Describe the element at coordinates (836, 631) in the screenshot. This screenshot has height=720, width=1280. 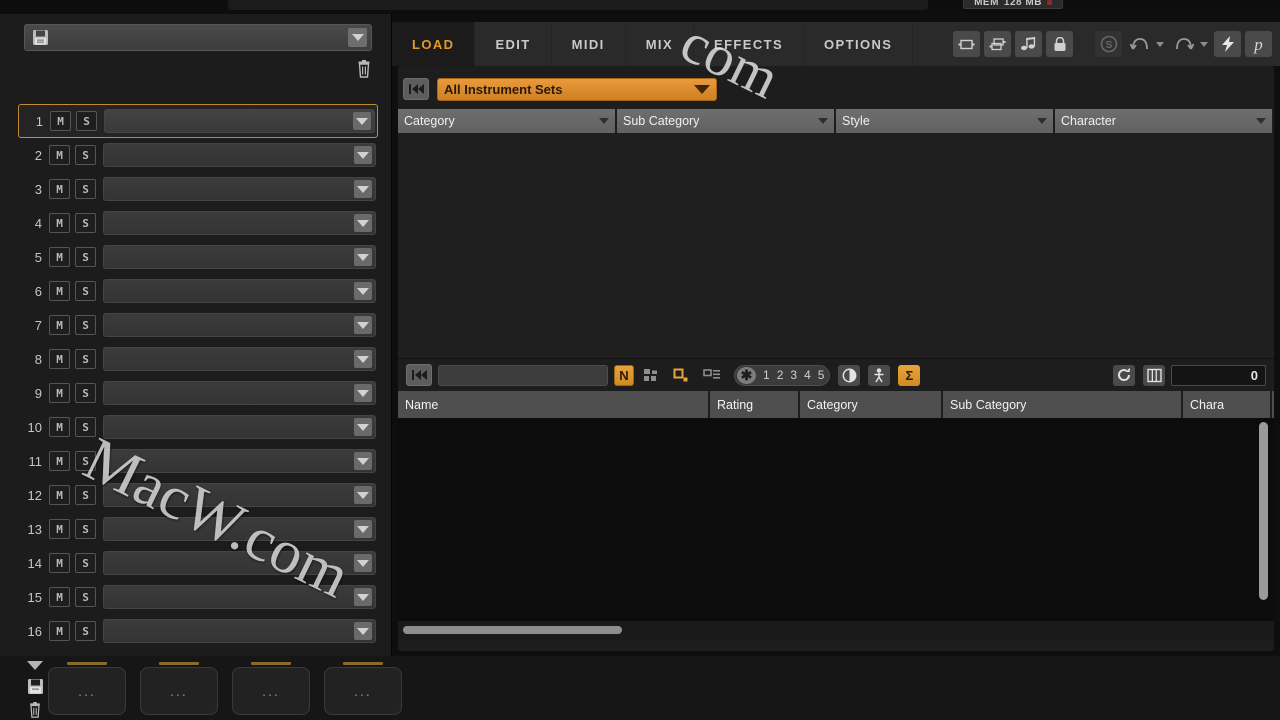
I see `results-horizontal-scrollbar` at that location.